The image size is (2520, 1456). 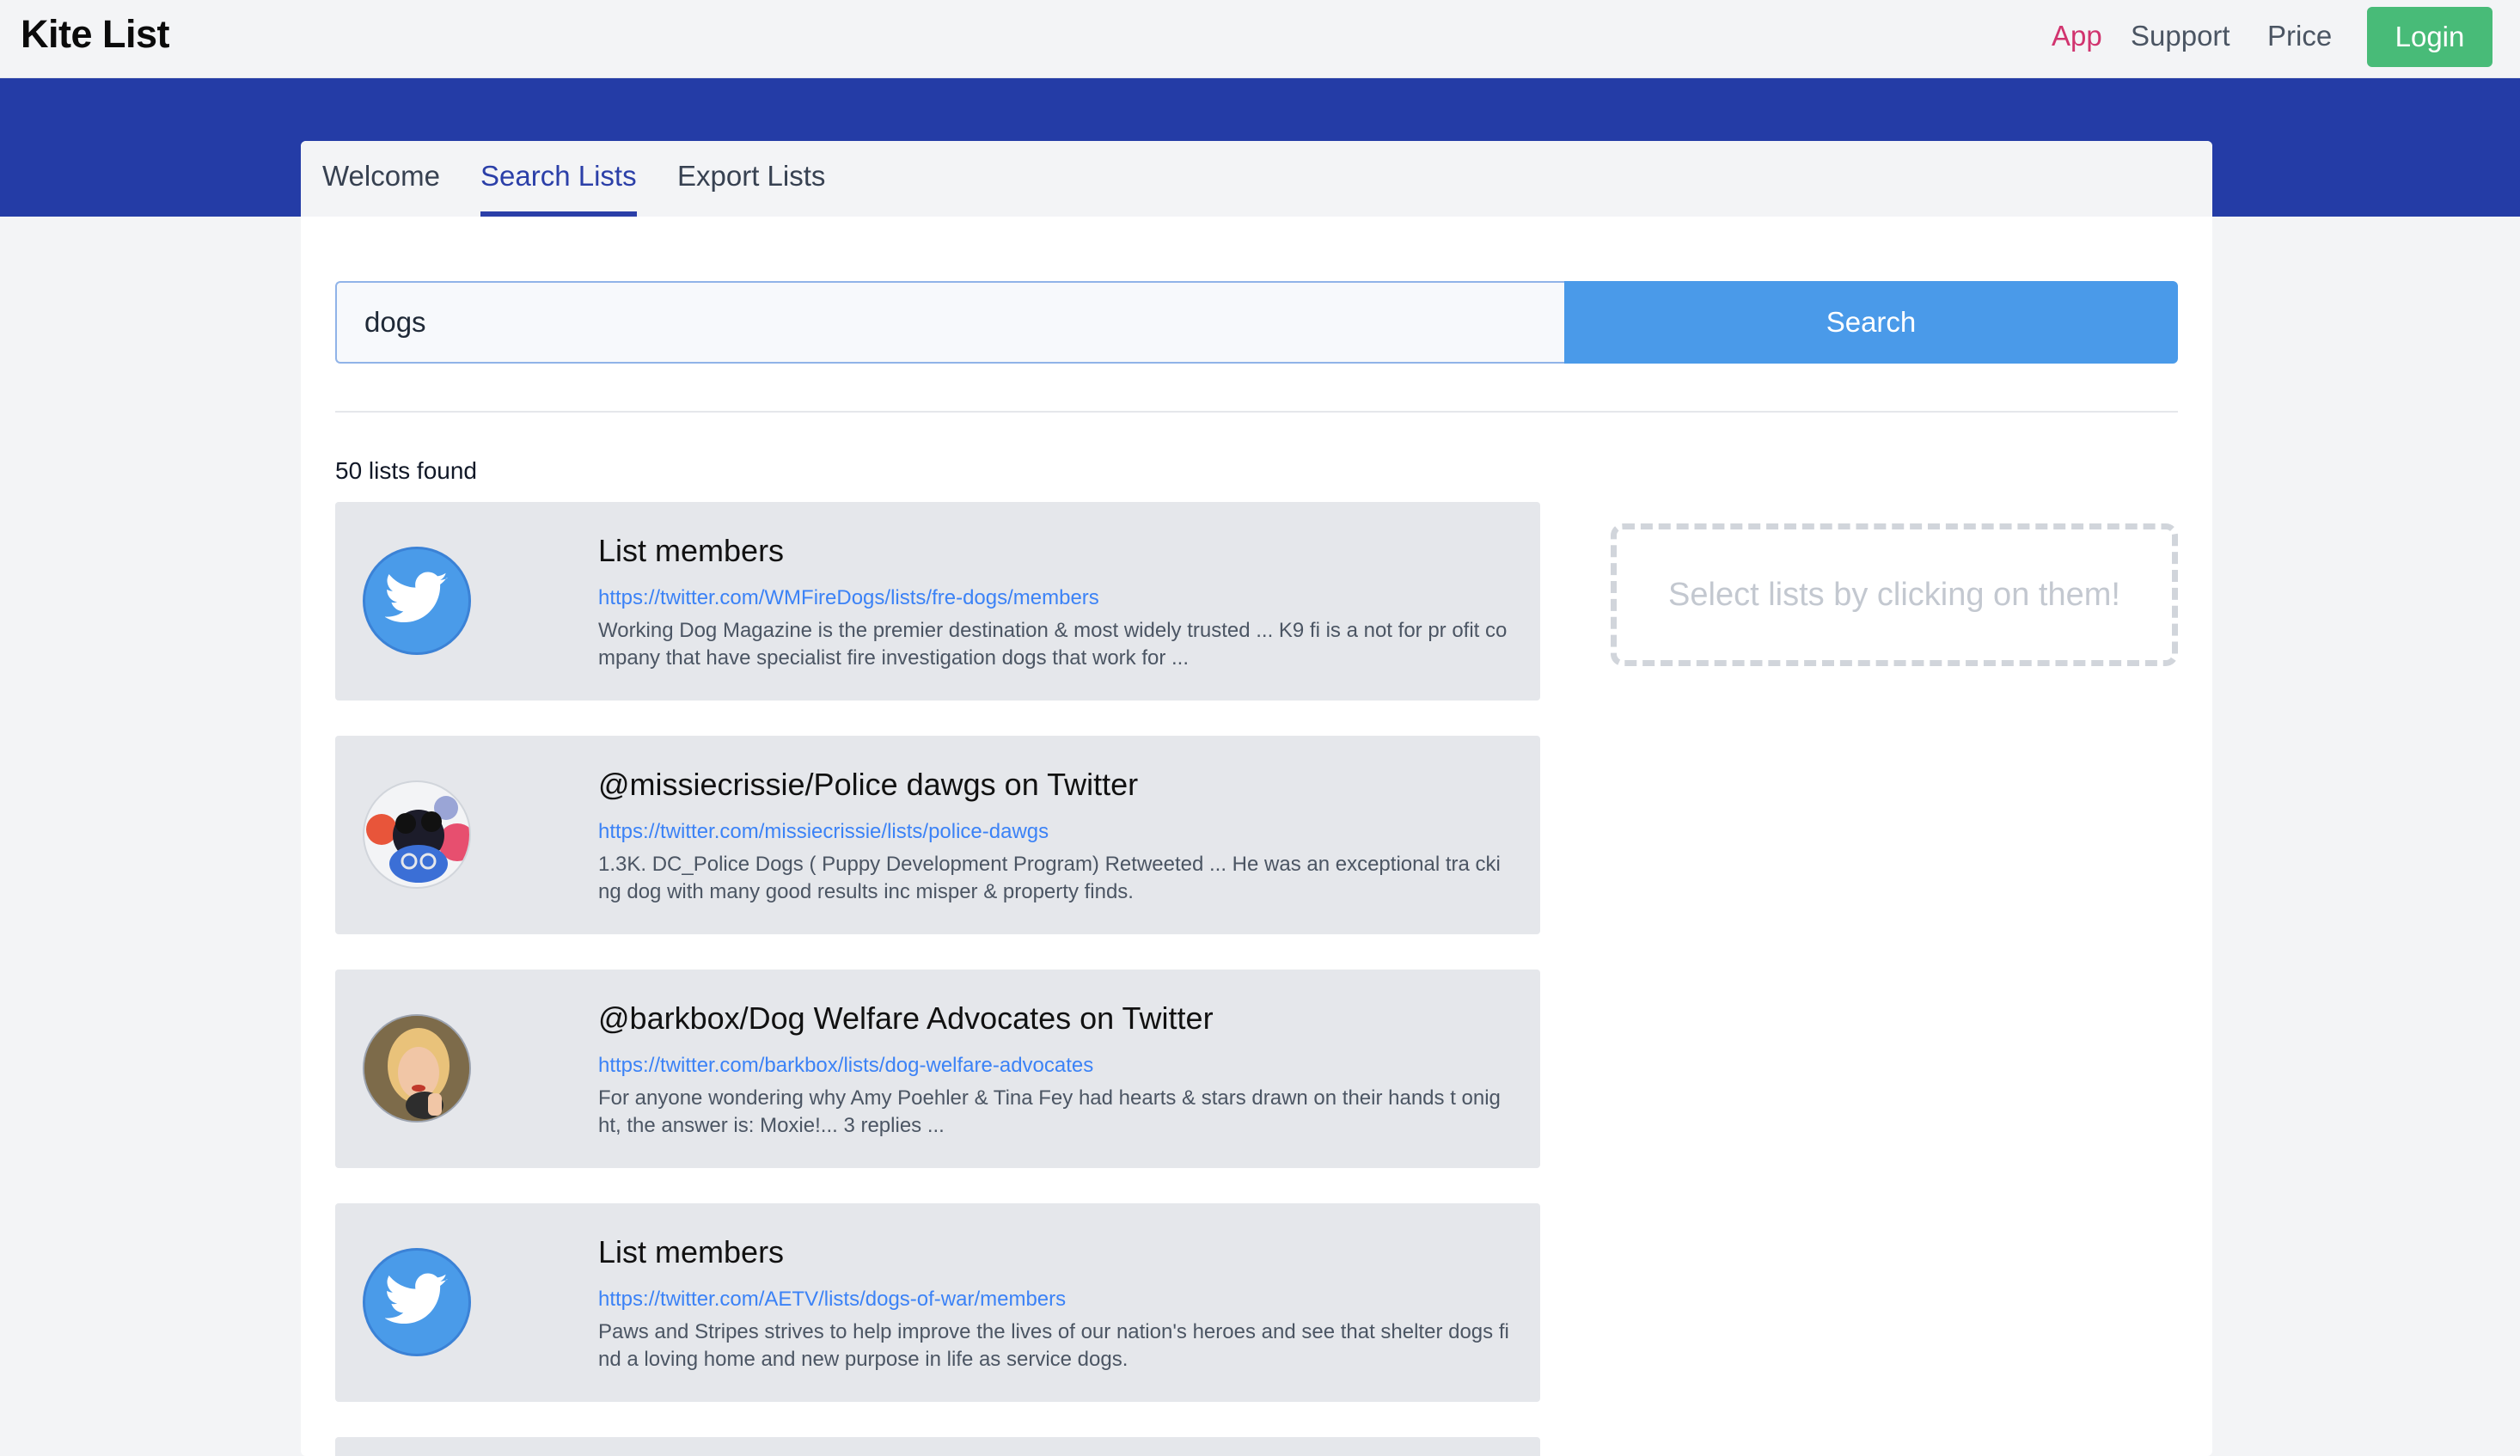 I want to click on selected-lists-dropzone: Select lists by clicking on them!, so click(x=1895, y=594).